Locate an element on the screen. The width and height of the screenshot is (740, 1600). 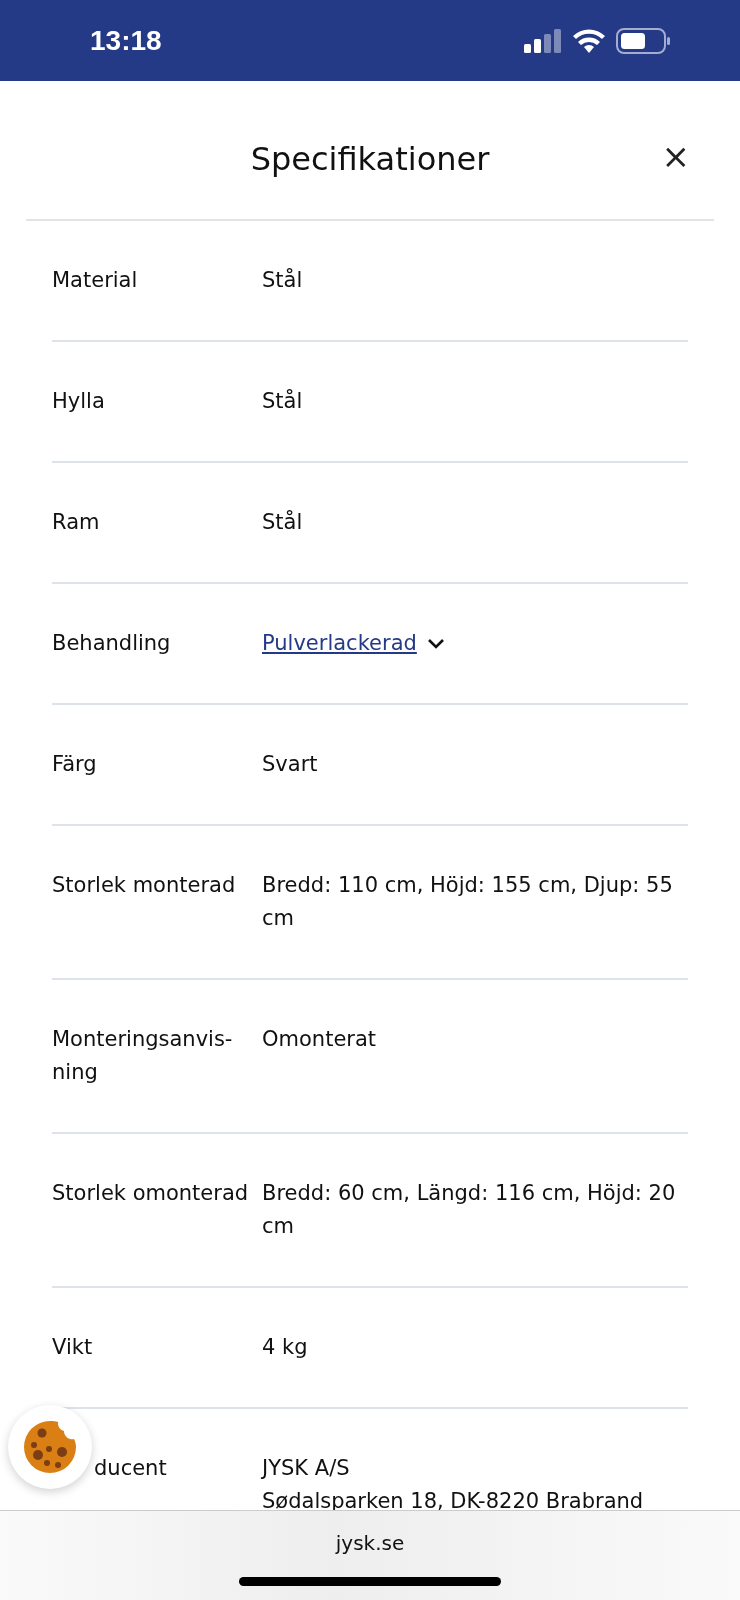
battery-icon is located at coordinates (643, 40).